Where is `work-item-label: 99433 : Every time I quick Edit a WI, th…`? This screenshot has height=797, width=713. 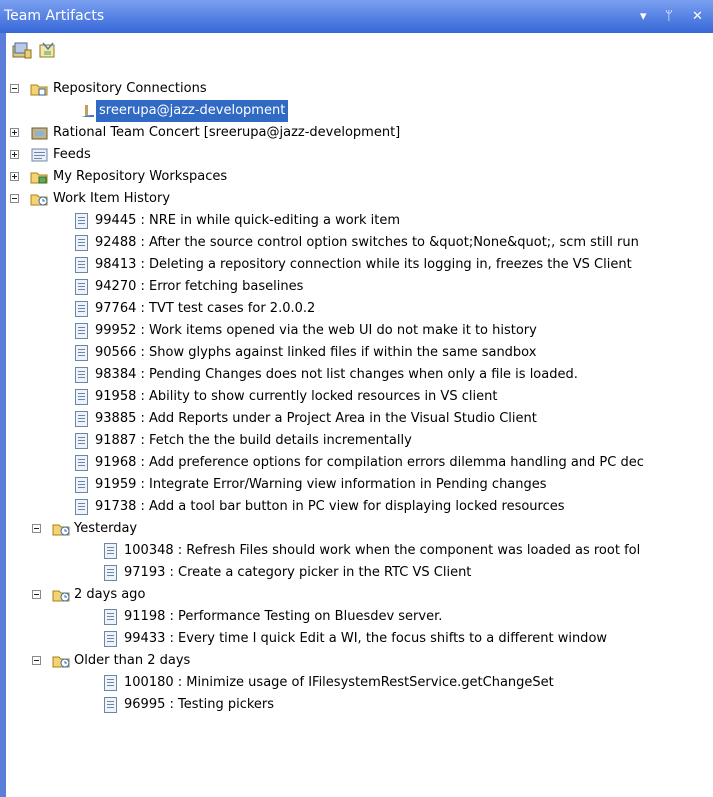 work-item-label: 99433 : Every time I quick Edit a WI, th… is located at coordinates (366, 638).